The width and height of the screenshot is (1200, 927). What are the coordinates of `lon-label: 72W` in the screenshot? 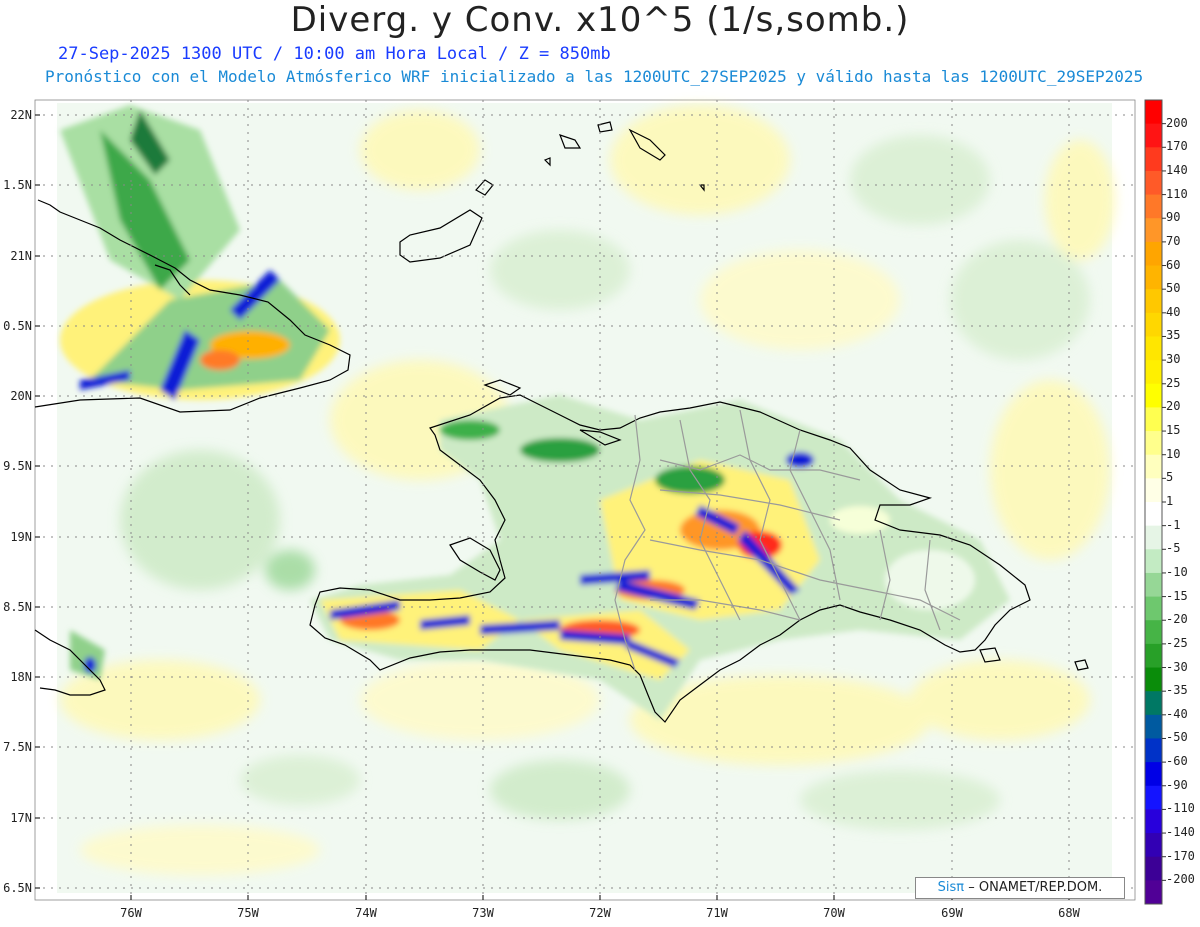 It's located at (600, 913).